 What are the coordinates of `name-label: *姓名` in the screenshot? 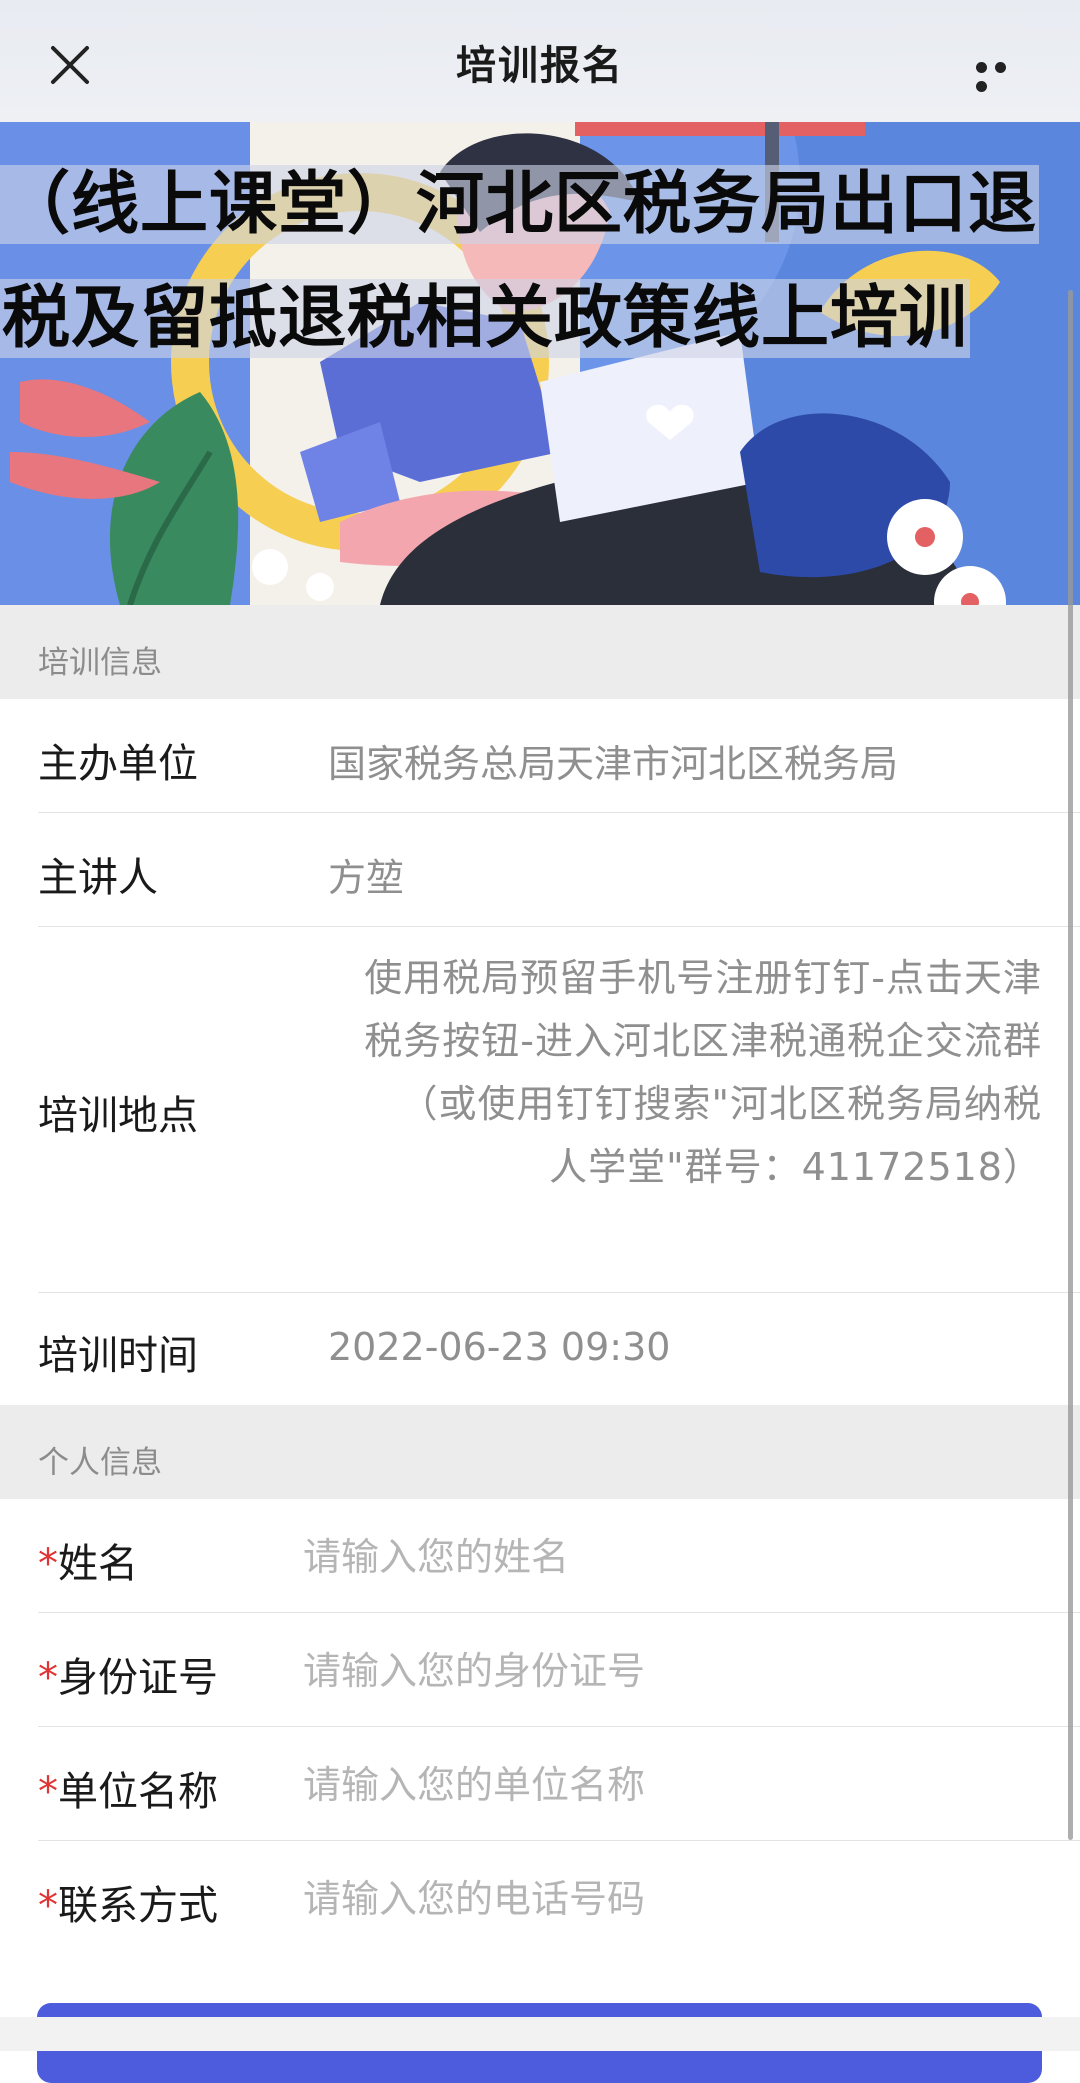 It's located at (88, 1560).